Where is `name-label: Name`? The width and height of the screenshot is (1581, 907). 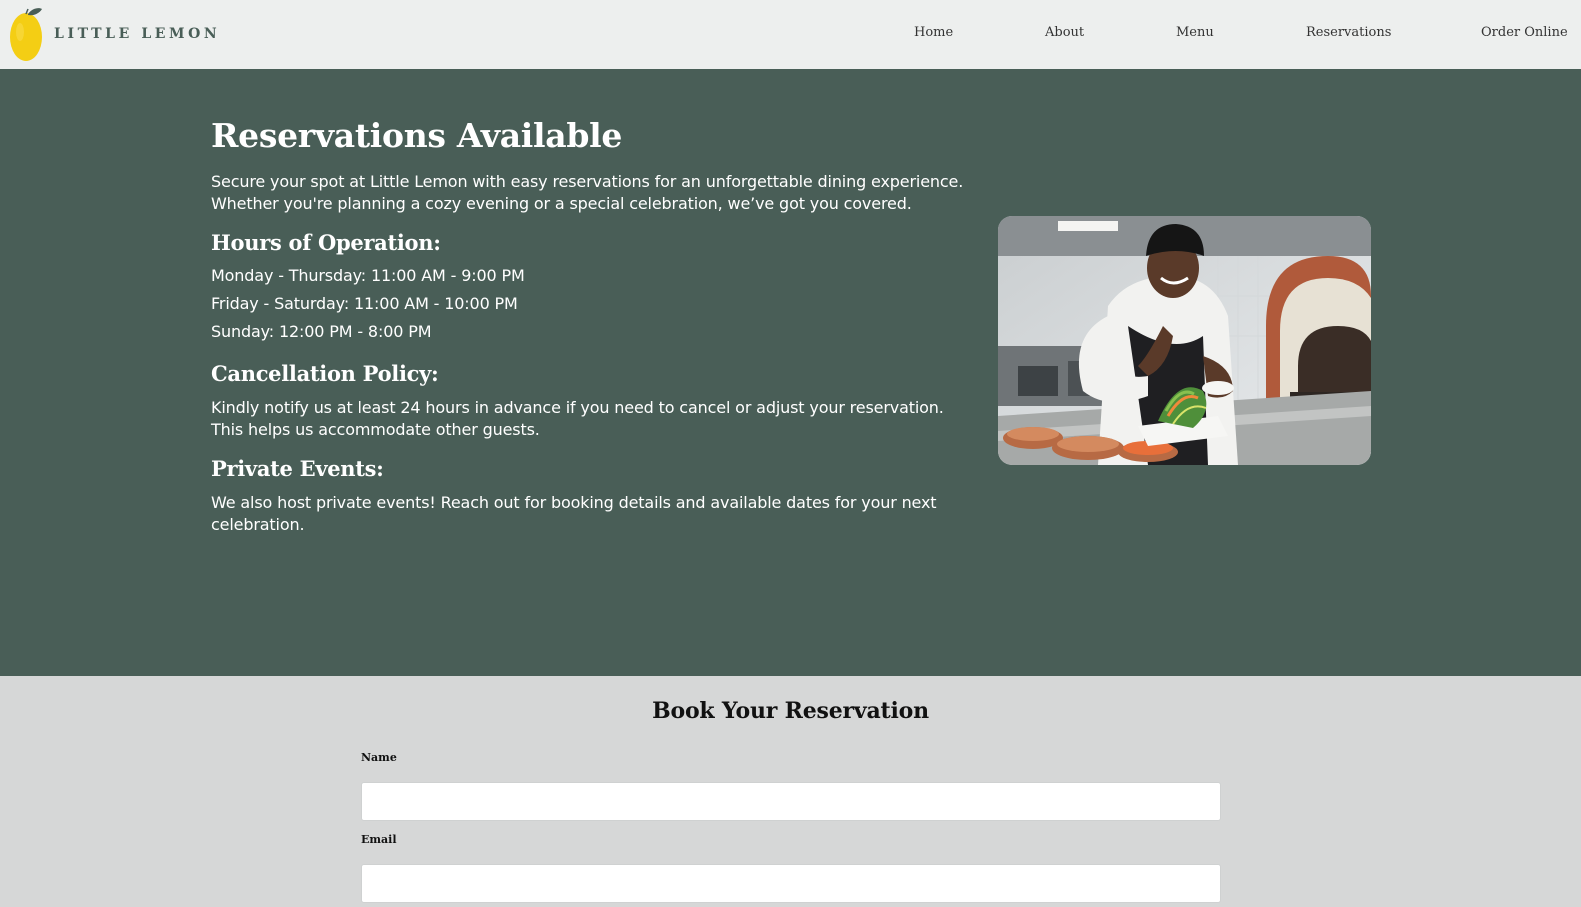 name-label: Name is located at coordinates (379, 757).